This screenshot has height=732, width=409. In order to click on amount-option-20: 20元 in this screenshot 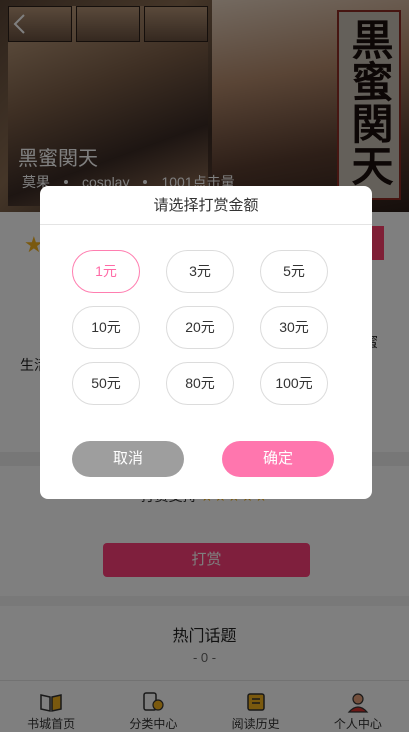, I will do `click(200, 327)`.